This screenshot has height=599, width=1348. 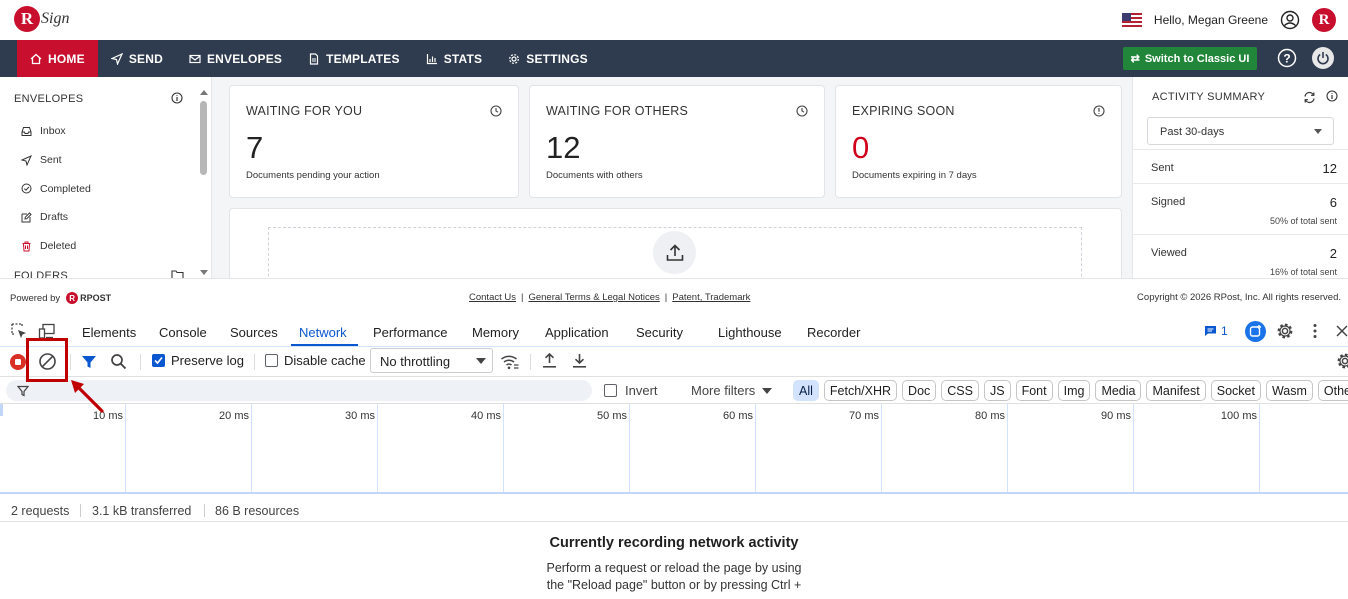 I want to click on filter-chip-media: Media, so click(x=1118, y=390).